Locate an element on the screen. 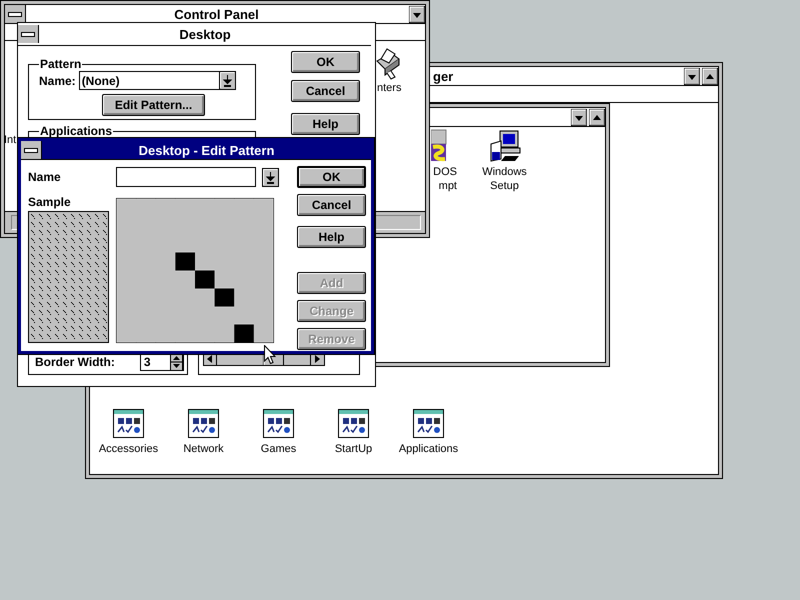  icon-label: Games is located at coordinates (278, 449).